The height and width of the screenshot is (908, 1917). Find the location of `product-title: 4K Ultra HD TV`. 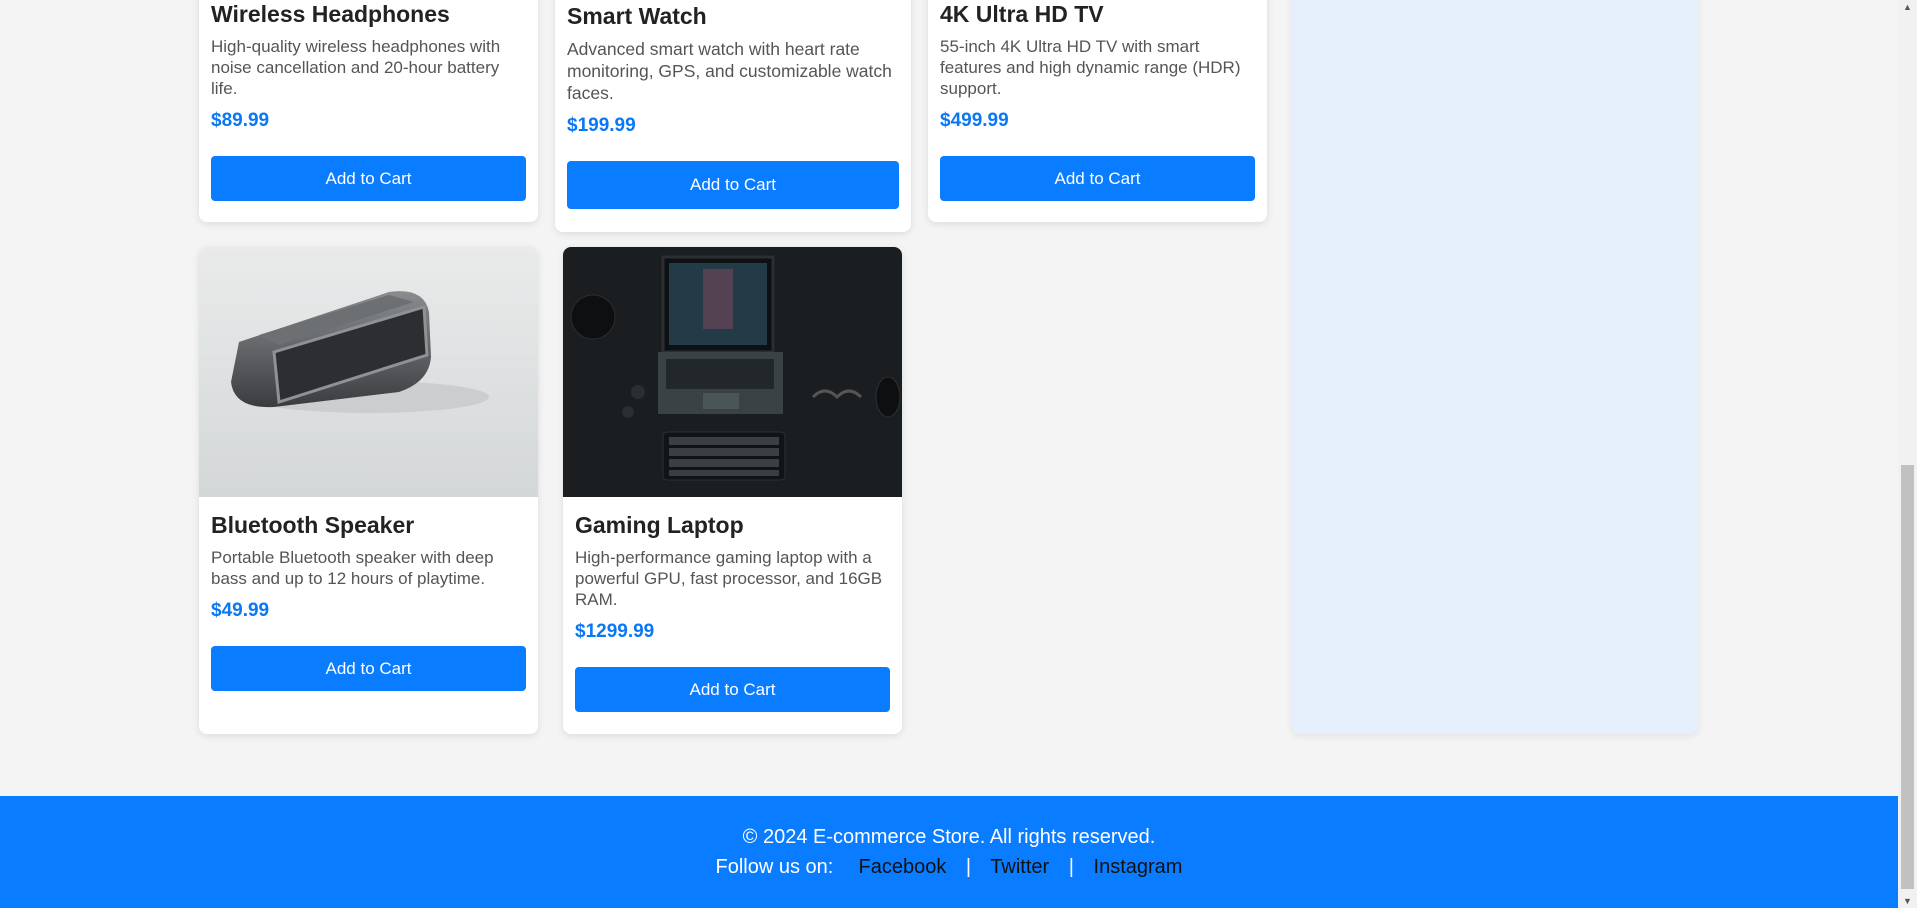

product-title: 4K Ultra HD TV is located at coordinates (1022, 14).